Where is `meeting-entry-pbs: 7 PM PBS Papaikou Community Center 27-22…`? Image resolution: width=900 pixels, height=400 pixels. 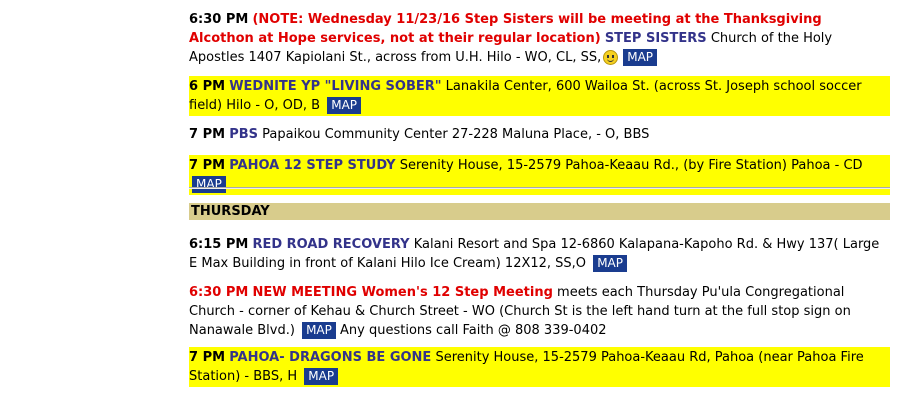
meeting-entry-pbs: 7 PM PBS Papaikou Community Center 27-22… is located at coordinates (539, 134).